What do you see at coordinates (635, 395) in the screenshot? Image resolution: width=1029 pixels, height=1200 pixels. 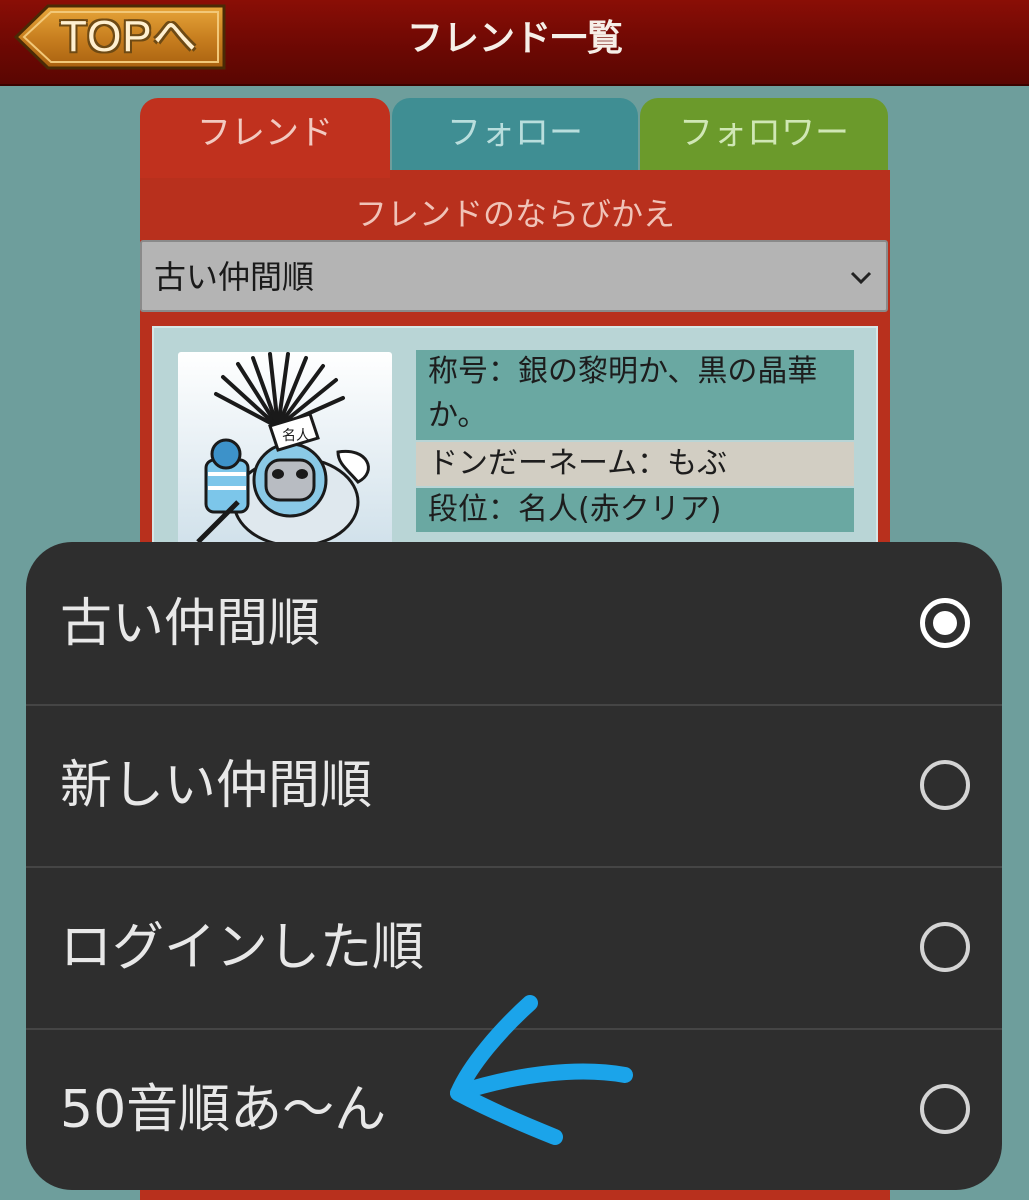 I see `friend-title: 称号：銀の黎明か、黒の晶華 か。` at bounding box center [635, 395].